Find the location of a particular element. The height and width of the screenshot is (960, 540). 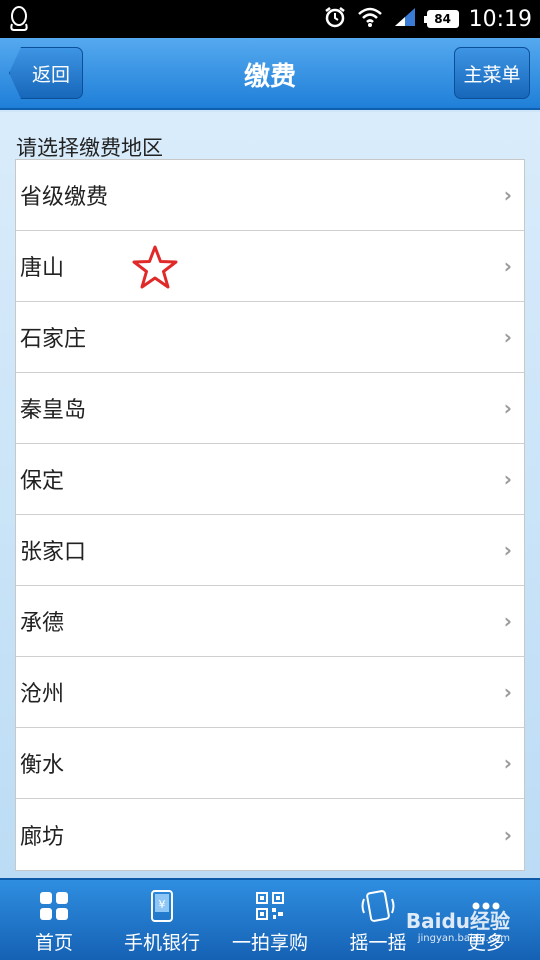

baidu-watermark: Baidu经验 jingyan.baidu.com is located at coordinates (458, 929).